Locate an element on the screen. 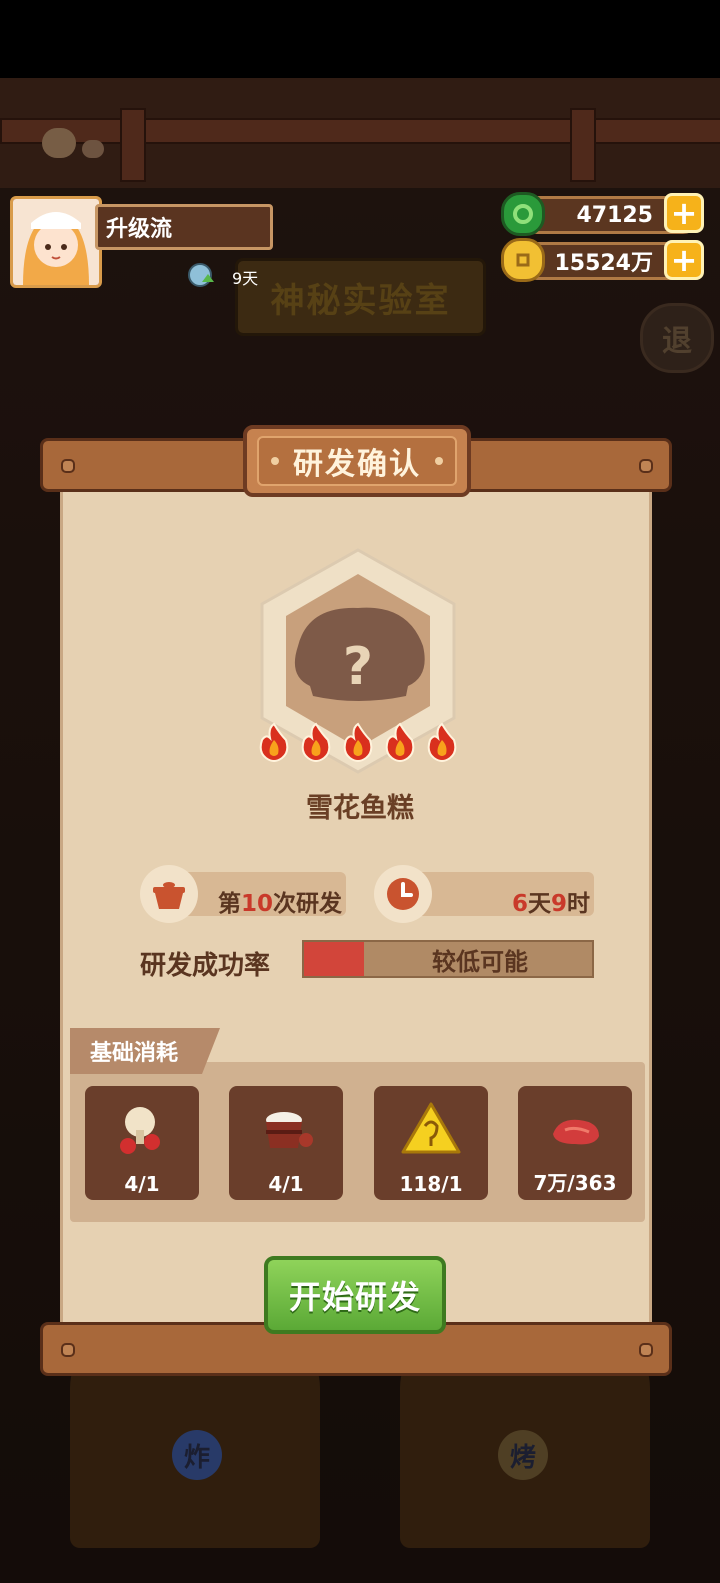  add-coin-button: + is located at coordinates (684, 260).